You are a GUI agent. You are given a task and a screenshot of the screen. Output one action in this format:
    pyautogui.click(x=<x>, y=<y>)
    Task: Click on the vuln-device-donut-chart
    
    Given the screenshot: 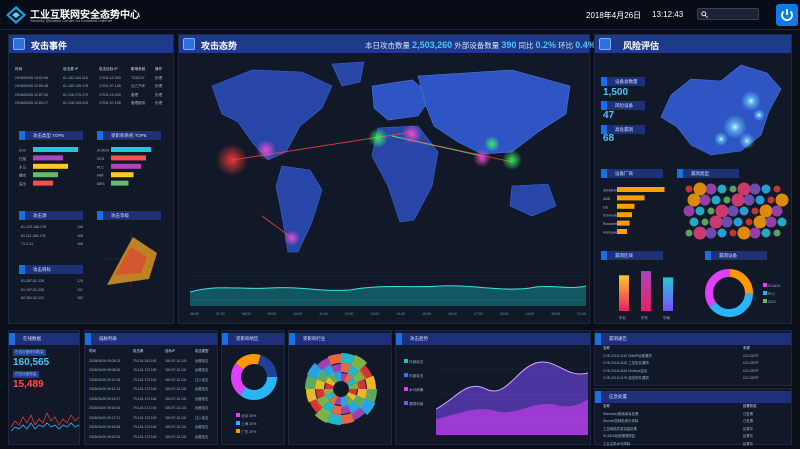 What is the action you would take?
    pyautogui.click(x=729, y=293)
    